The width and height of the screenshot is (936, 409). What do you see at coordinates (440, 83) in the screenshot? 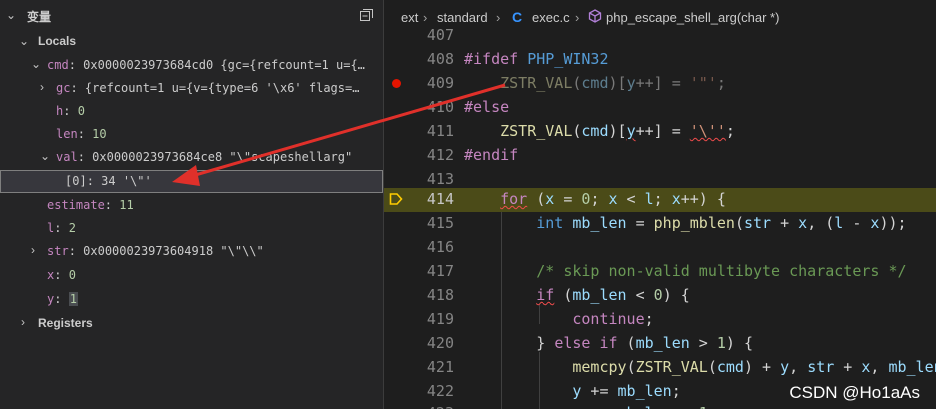
I see `line-number: 409` at bounding box center [440, 83].